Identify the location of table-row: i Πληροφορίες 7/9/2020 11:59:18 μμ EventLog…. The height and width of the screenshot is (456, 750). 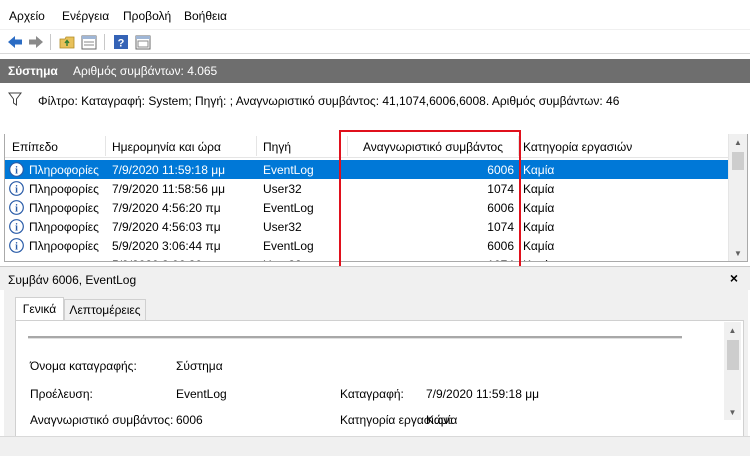
(367, 169).